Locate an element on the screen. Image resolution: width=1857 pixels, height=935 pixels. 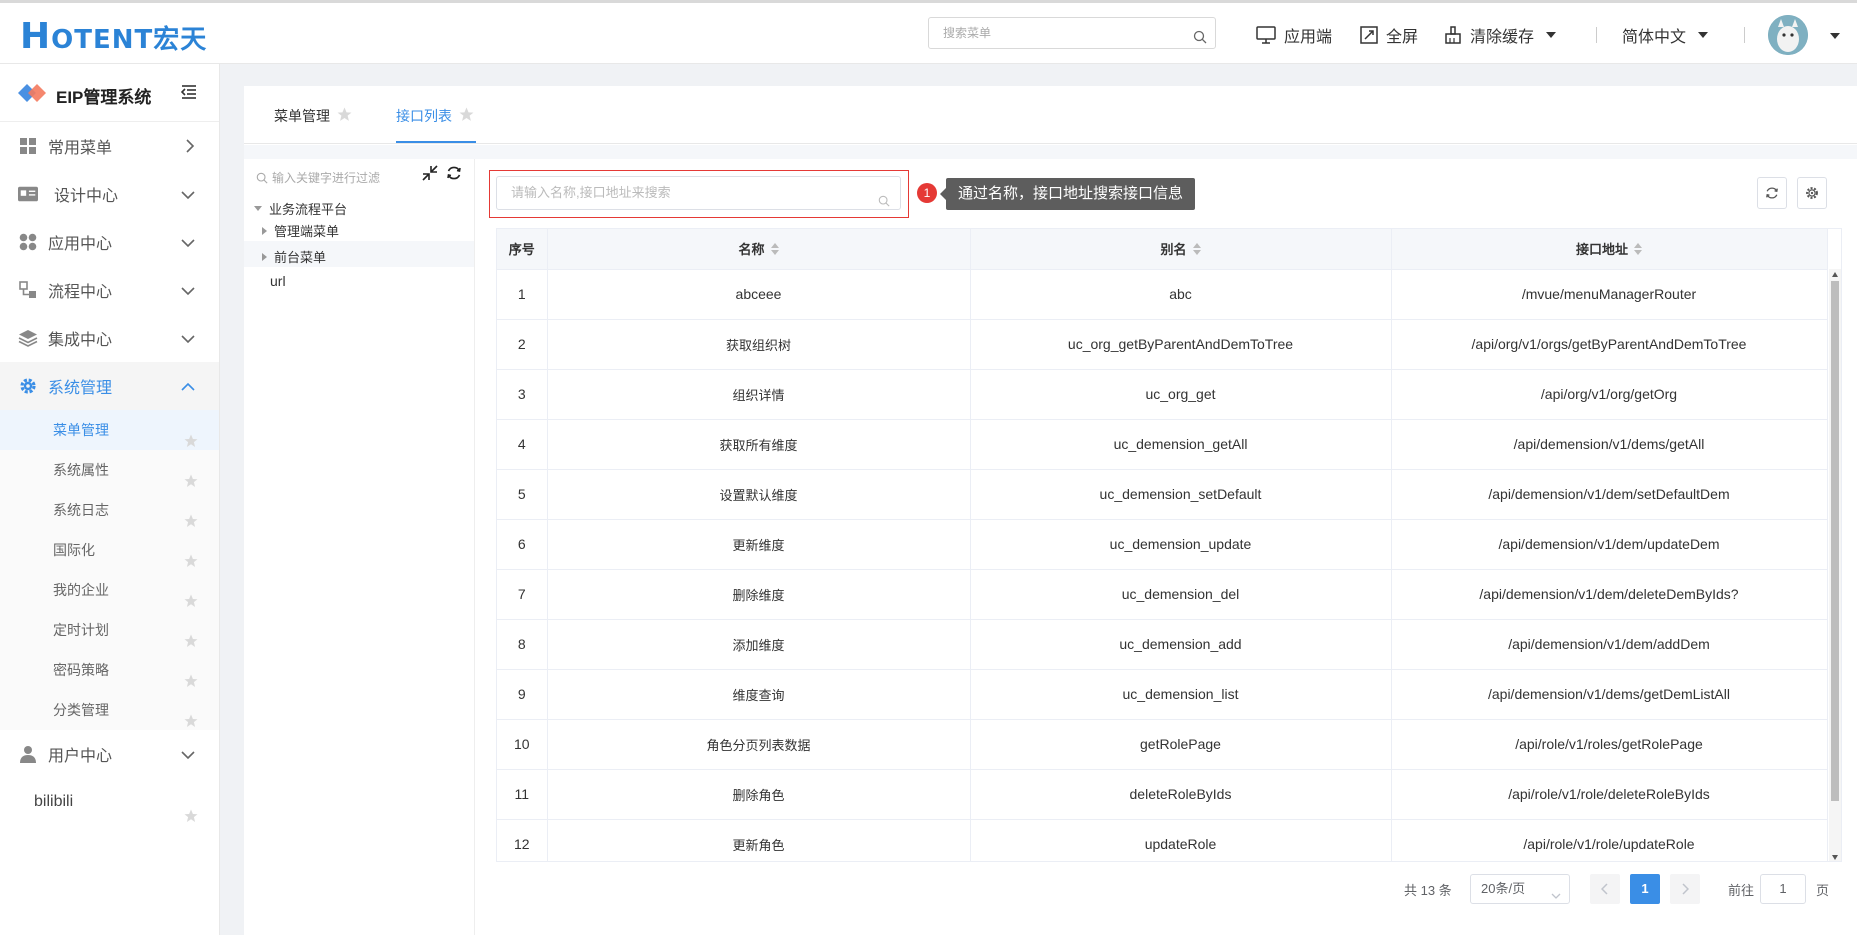
chevron-left-icon is located at coordinates (1604, 889).